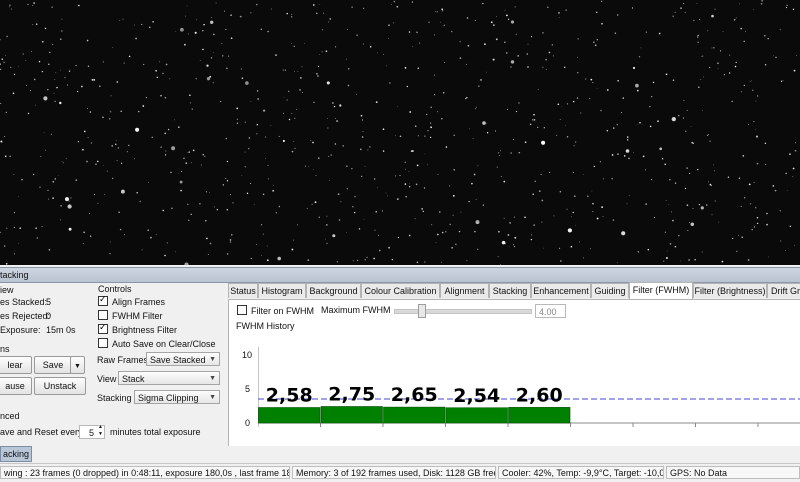 The height and width of the screenshot is (482, 800). What do you see at coordinates (169, 378) in the screenshot?
I see `view-select: Stack ▼` at bounding box center [169, 378].